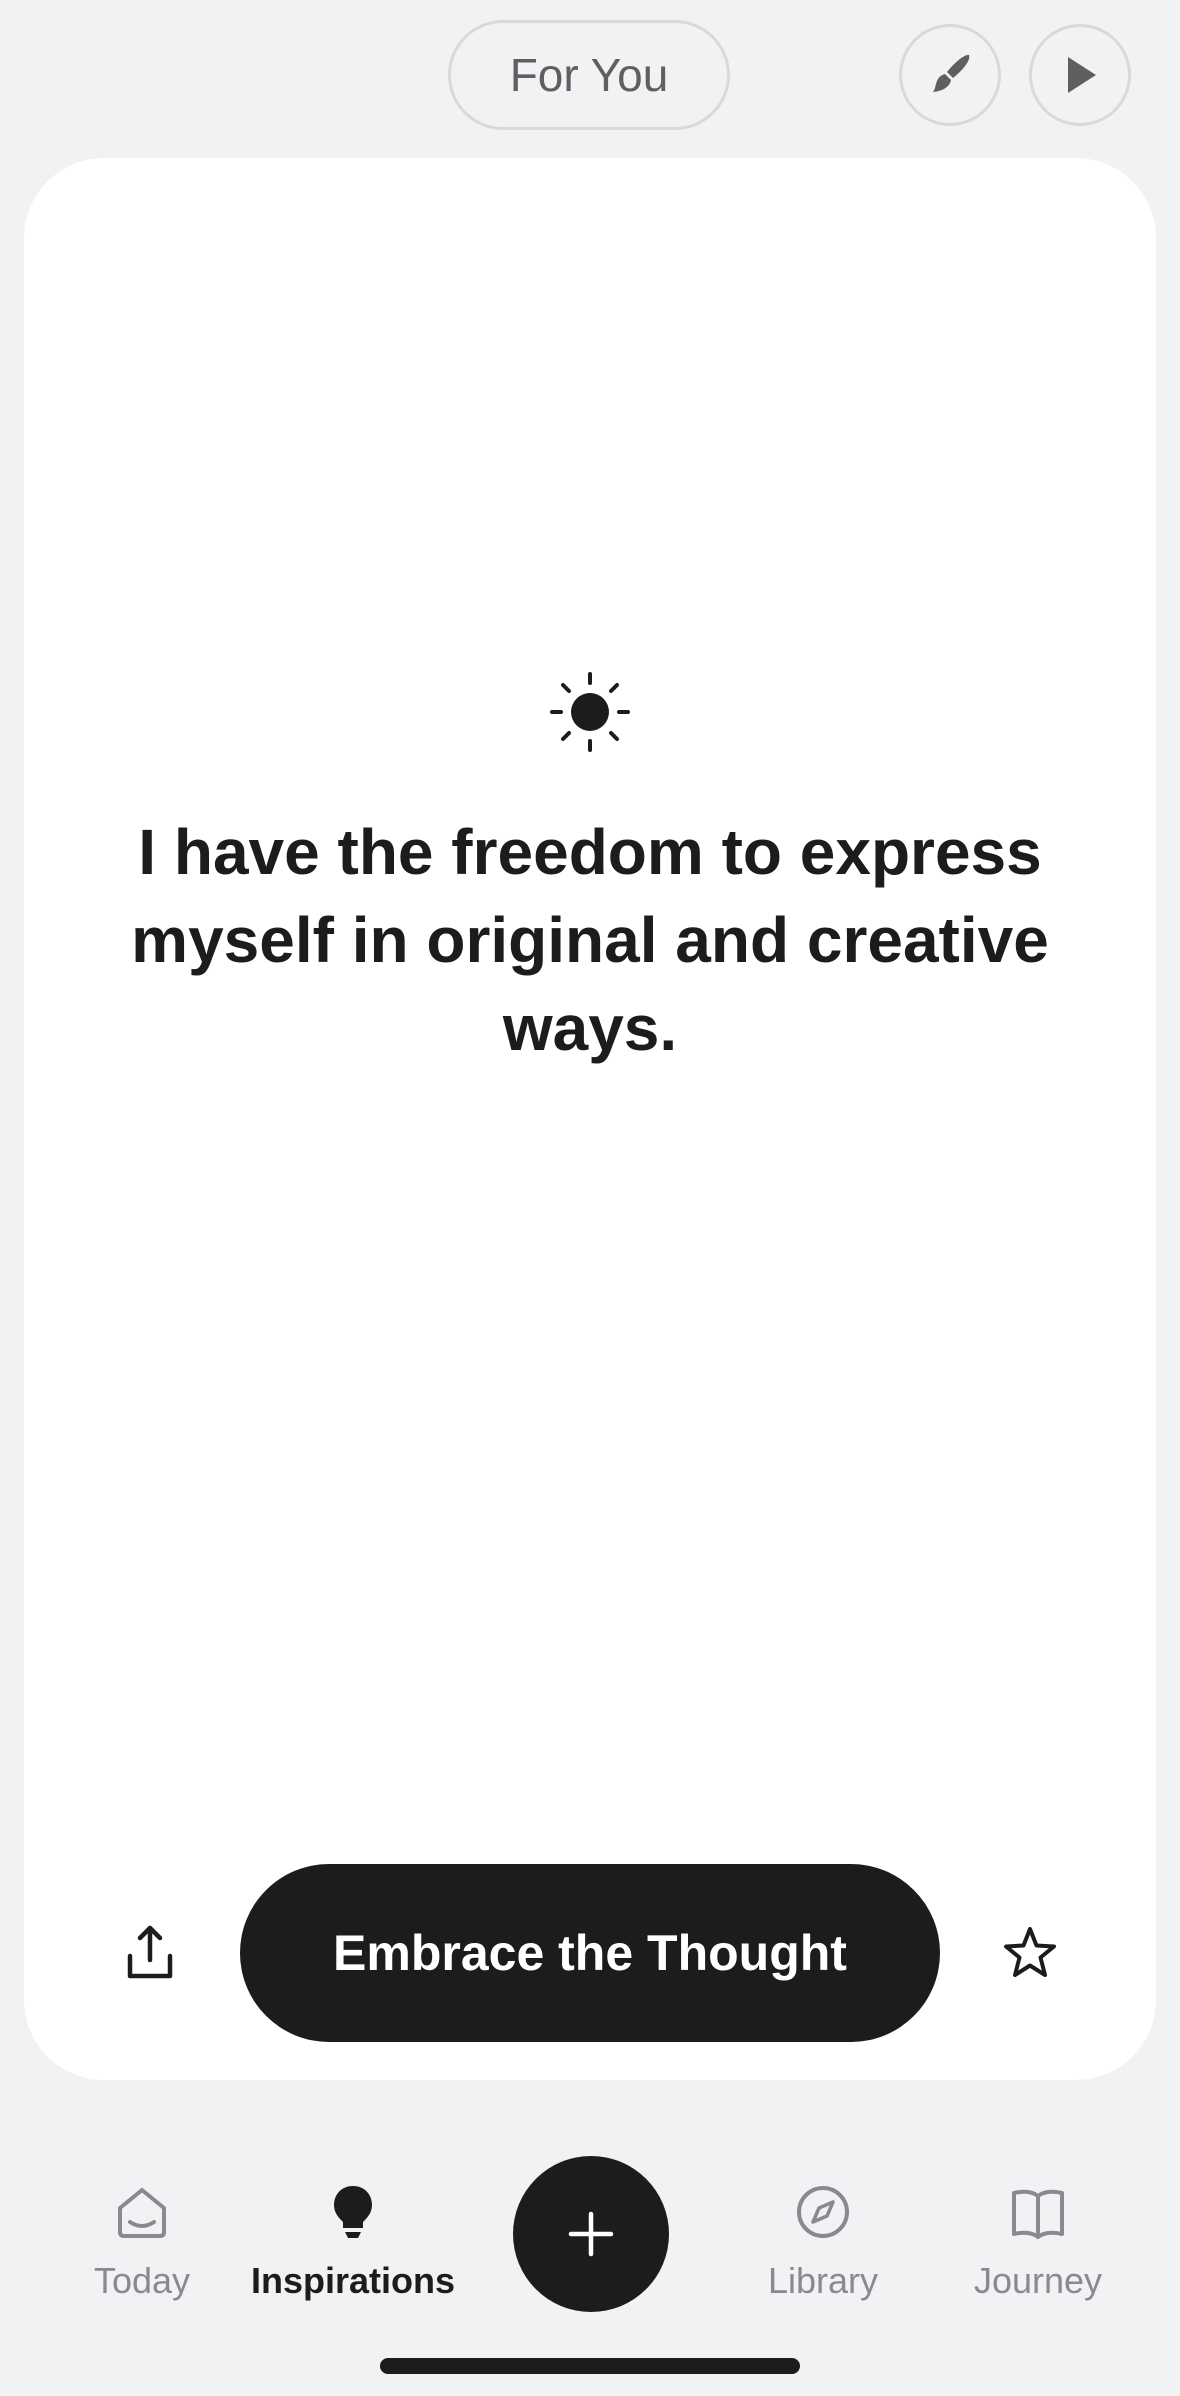 The image size is (1180, 2396). What do you see at coordinates (590, 2366) in the screenshot?
I see `home-indicator` at bounding box center [590, 2366].